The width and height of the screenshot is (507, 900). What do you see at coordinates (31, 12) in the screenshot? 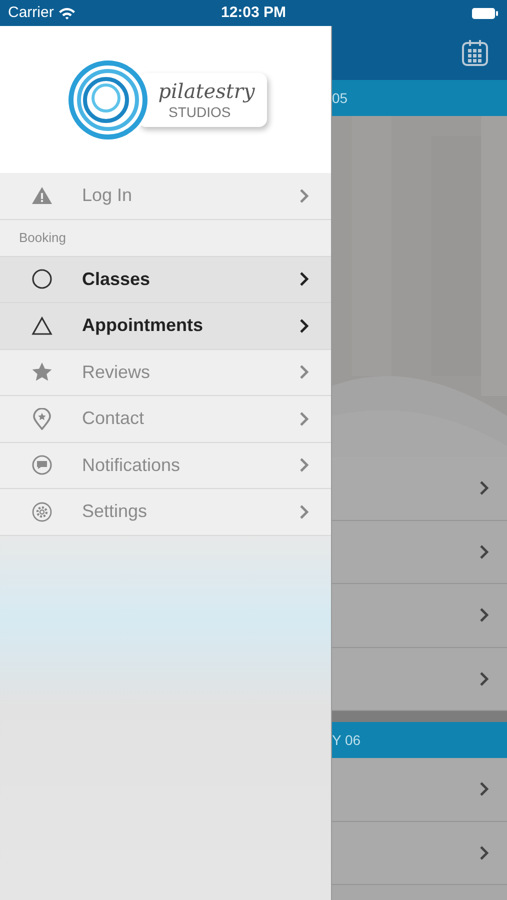
I see `carrier-label: Carrier` at bounding box center [31, 12].